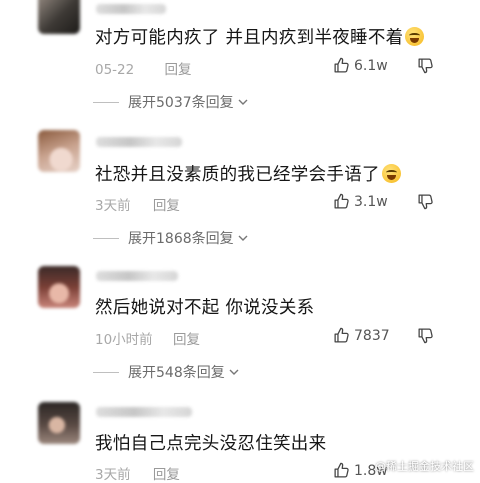 Image resolution: width=480 pixels, height=483 pixels. Describe the element at coordinates (248, 173) in the screenshot. I see `comment-text: 社恐并且没素质的我已经学会手语了` at that location.